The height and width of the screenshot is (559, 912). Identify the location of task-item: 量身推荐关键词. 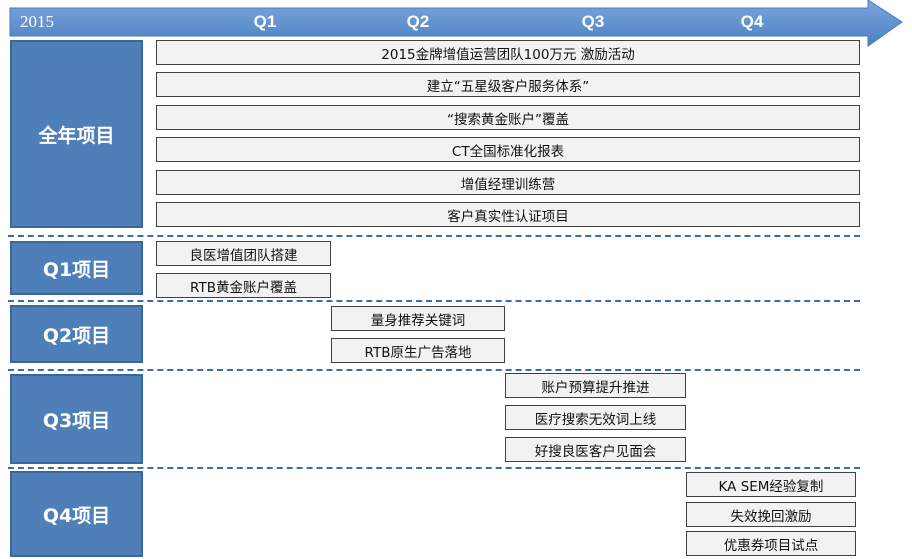
(418, 318).